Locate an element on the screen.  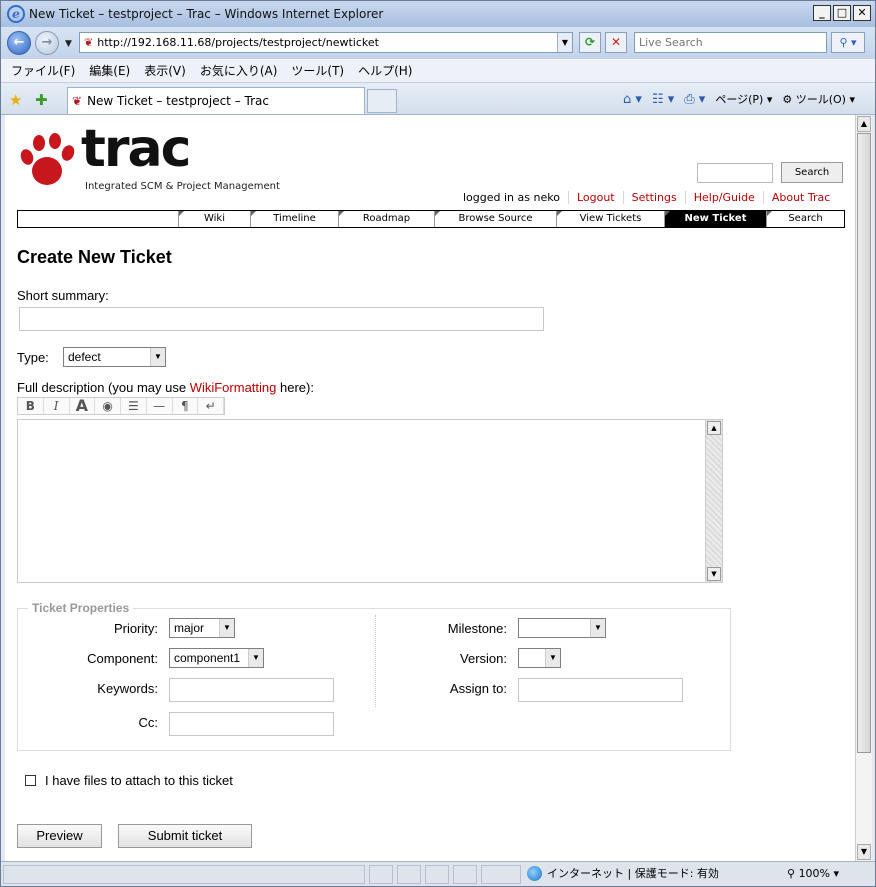
trac-paw-icon is located at coordinates (47, 159).